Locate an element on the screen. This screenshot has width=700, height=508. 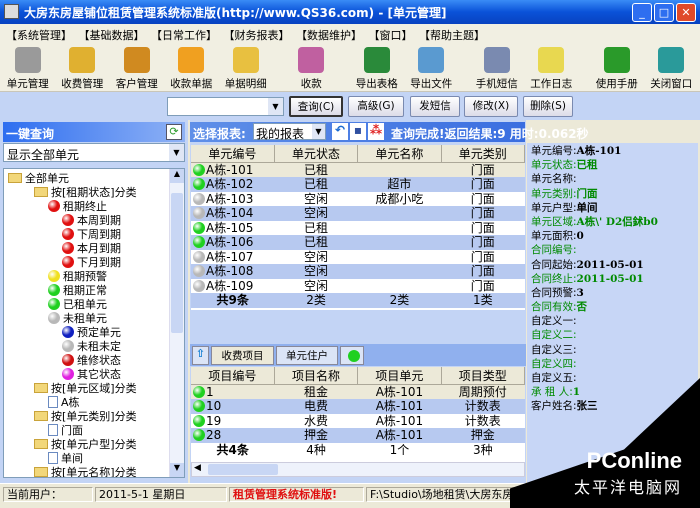
table-row: A栋-109 空闲 门面 is located at coordinates (358, 285).